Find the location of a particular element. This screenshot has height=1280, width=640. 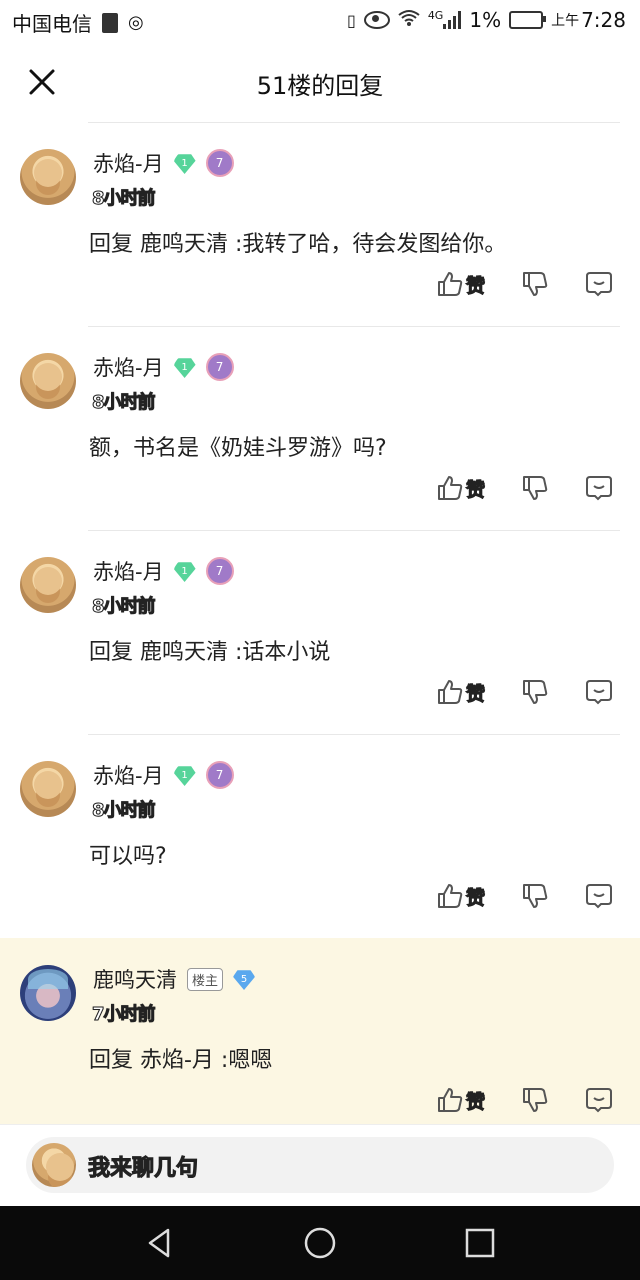

sd-card-icon is located at coordinates (110, 22).